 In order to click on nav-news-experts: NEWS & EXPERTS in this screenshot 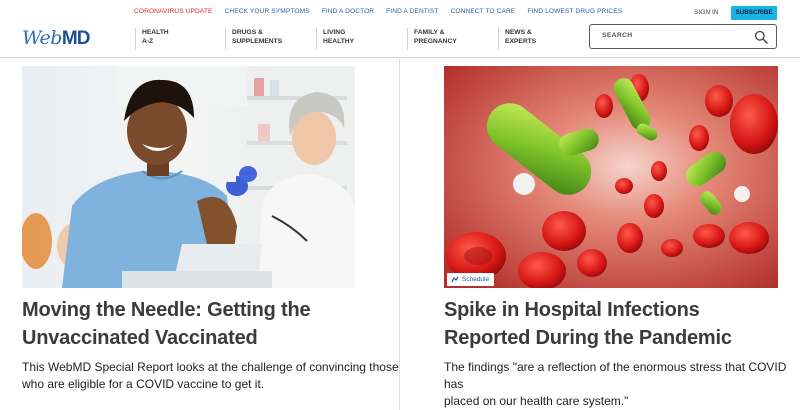, I will do `click(517, 39)`.